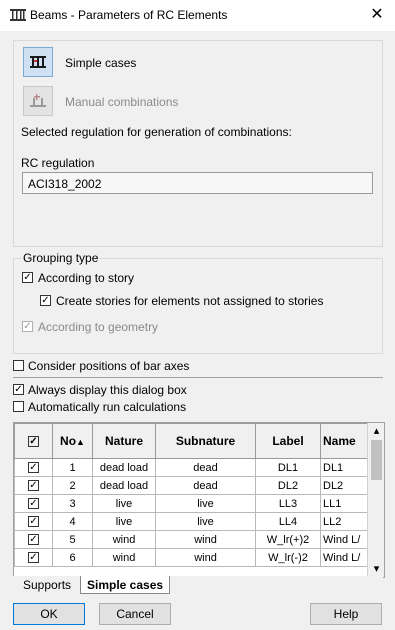 This screenshot has width=395, height=630. Describe the element at coordinates (344, 485) in the screenshot. I see `cell-name: DL2` at that location.